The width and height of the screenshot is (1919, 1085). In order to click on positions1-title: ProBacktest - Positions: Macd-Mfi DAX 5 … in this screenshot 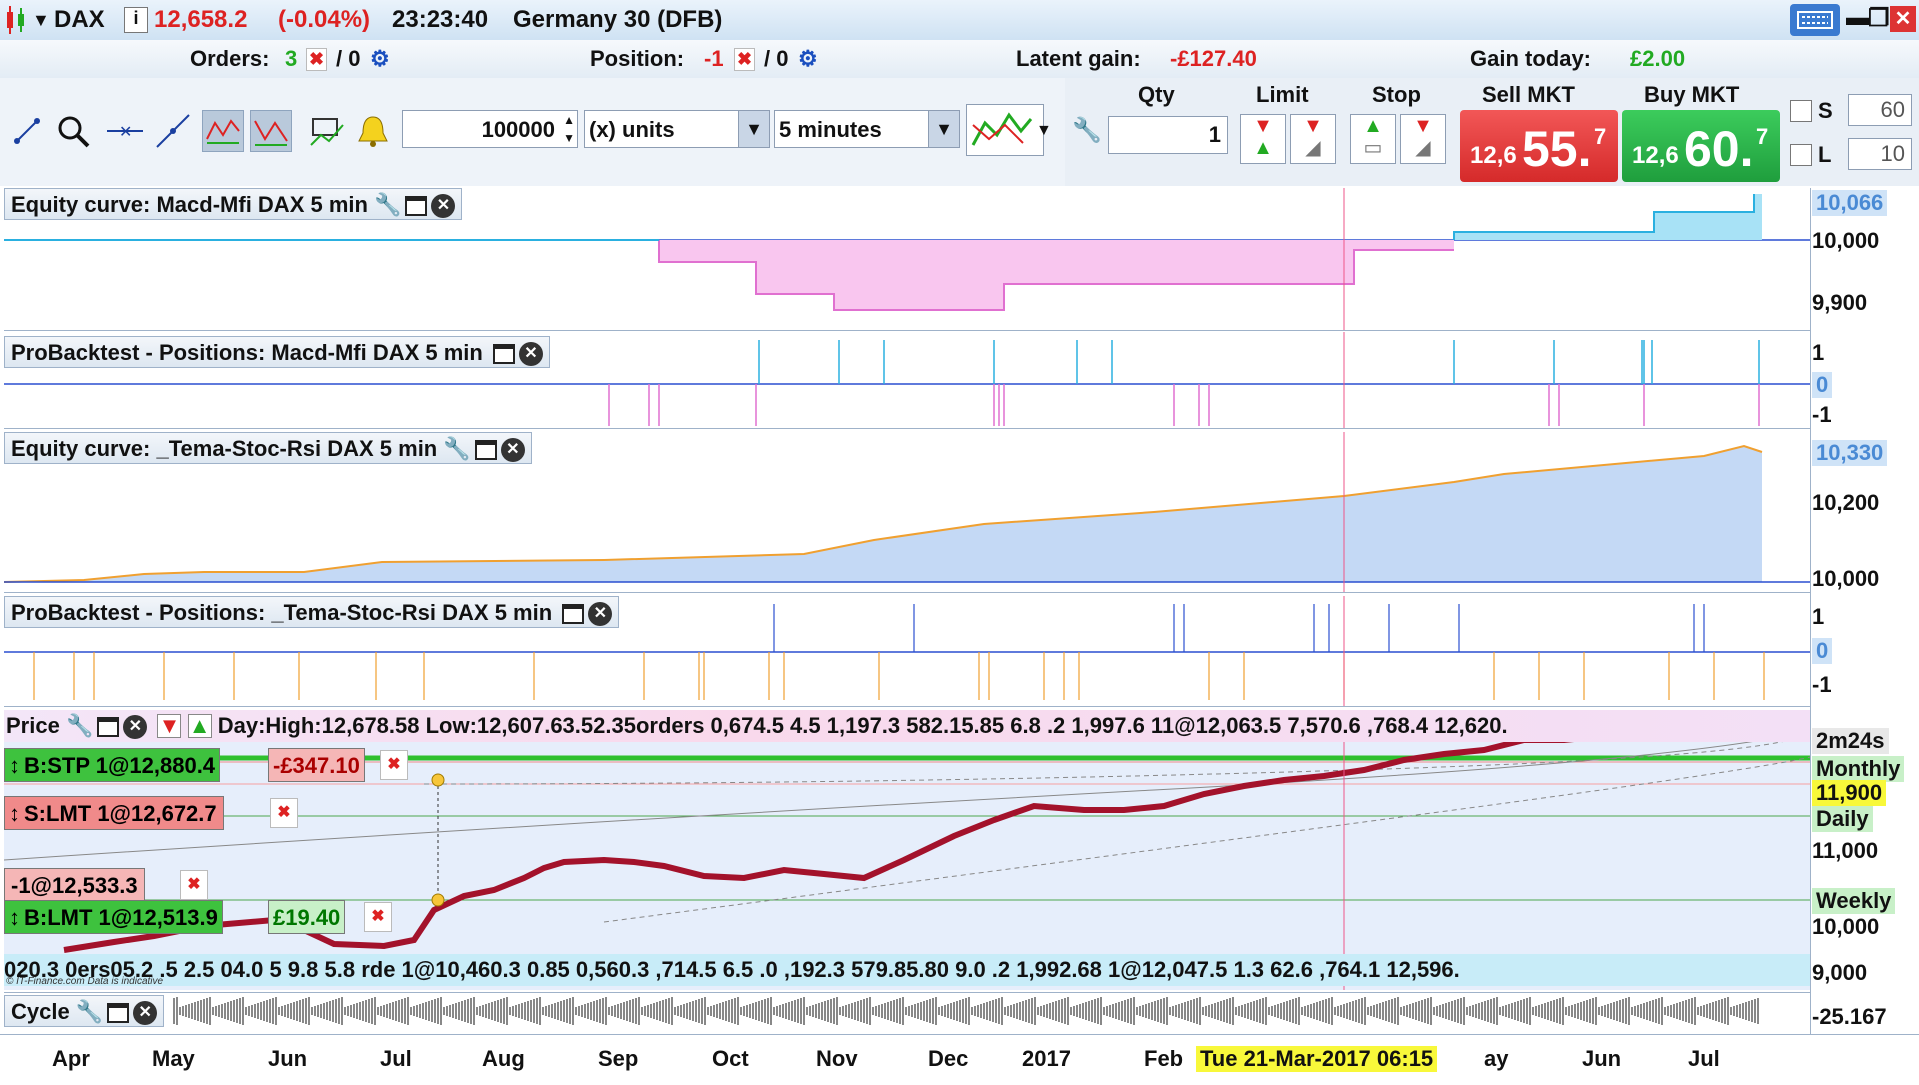, I will do `click(247, 352)`.